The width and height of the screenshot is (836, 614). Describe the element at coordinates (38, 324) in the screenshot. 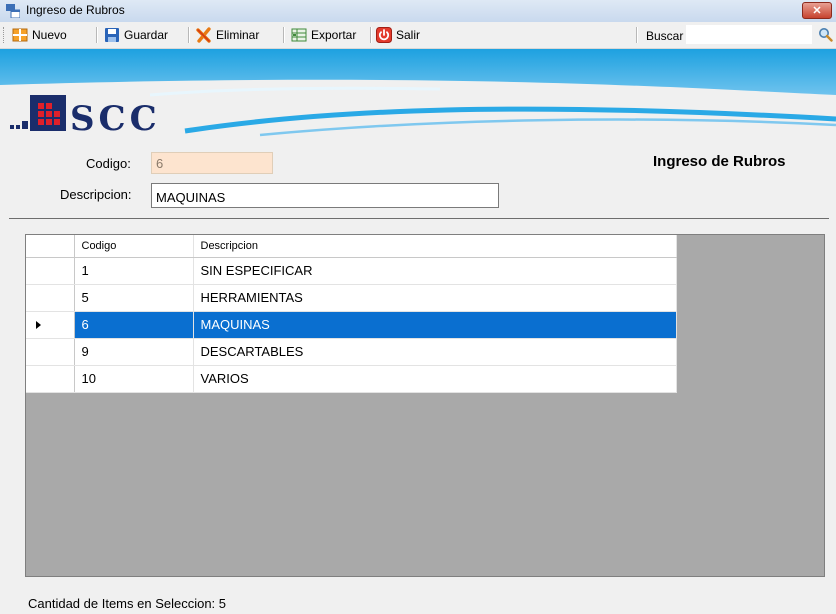

I see `current-row-arrow-icon` at that location.